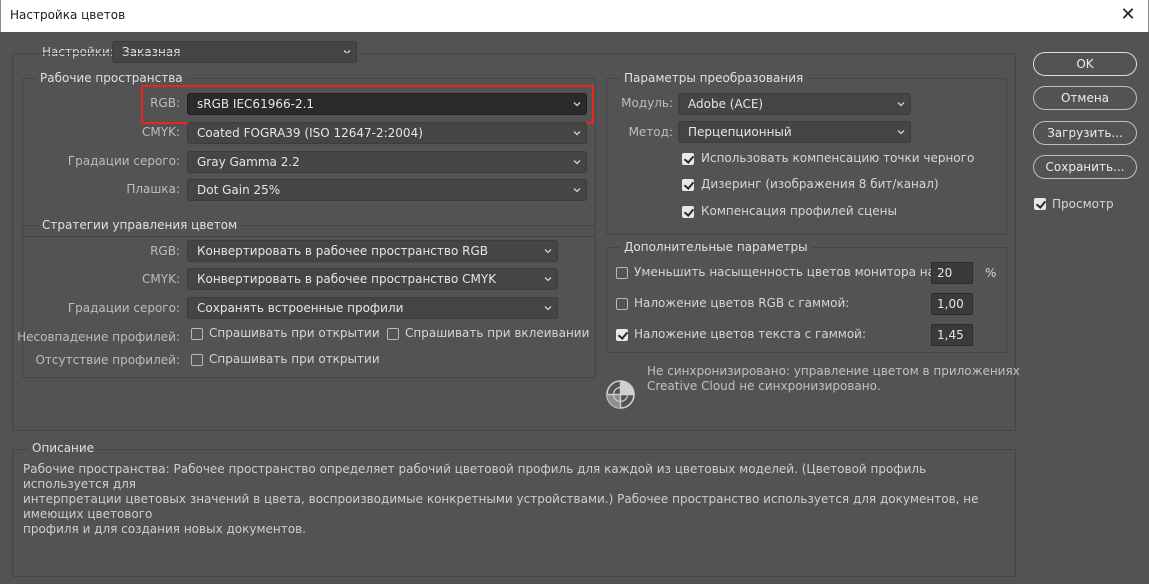  I want to click on intent-label: Метод:, so click(650, 132).